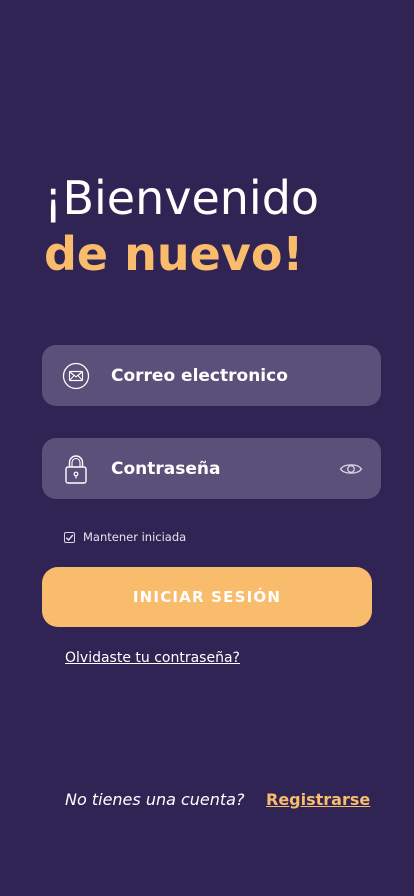 This screenshot has width=414, height=896. Describe the element at coordinates (318, 799) in the screenshot. I see `register-link: Registrarse` at that location.